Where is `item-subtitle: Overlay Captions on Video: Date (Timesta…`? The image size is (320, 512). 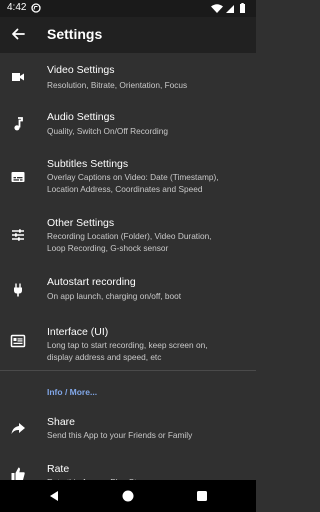 item-subtitle: Overlay Captions on Video: Date (Timesta… is located at coordinates (133, 183).